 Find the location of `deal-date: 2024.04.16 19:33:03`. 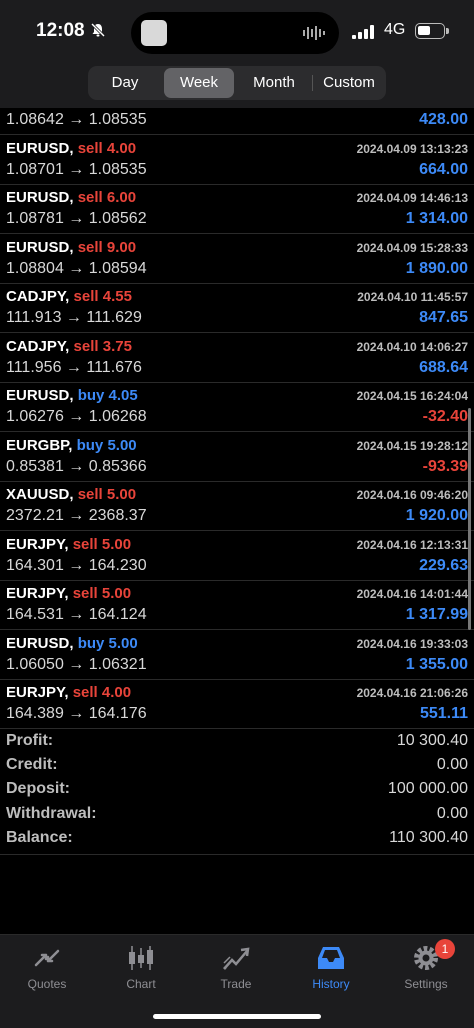

deal-date: 2024.04.16 19:33:03 is located at coordinates (412, 643).